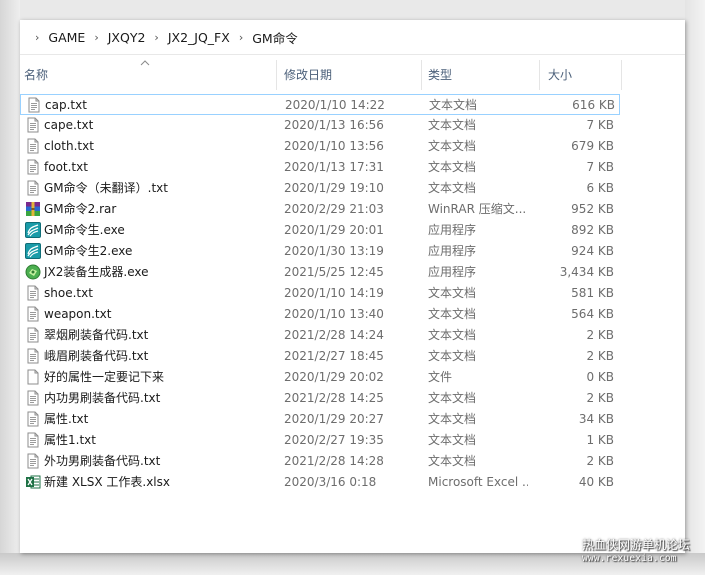 The height and width of the screenshot is (575, 705). I want to click on file-row: cape.txt 2020/1/13 16:56 文本文档 7 KB, so click(320, 125).